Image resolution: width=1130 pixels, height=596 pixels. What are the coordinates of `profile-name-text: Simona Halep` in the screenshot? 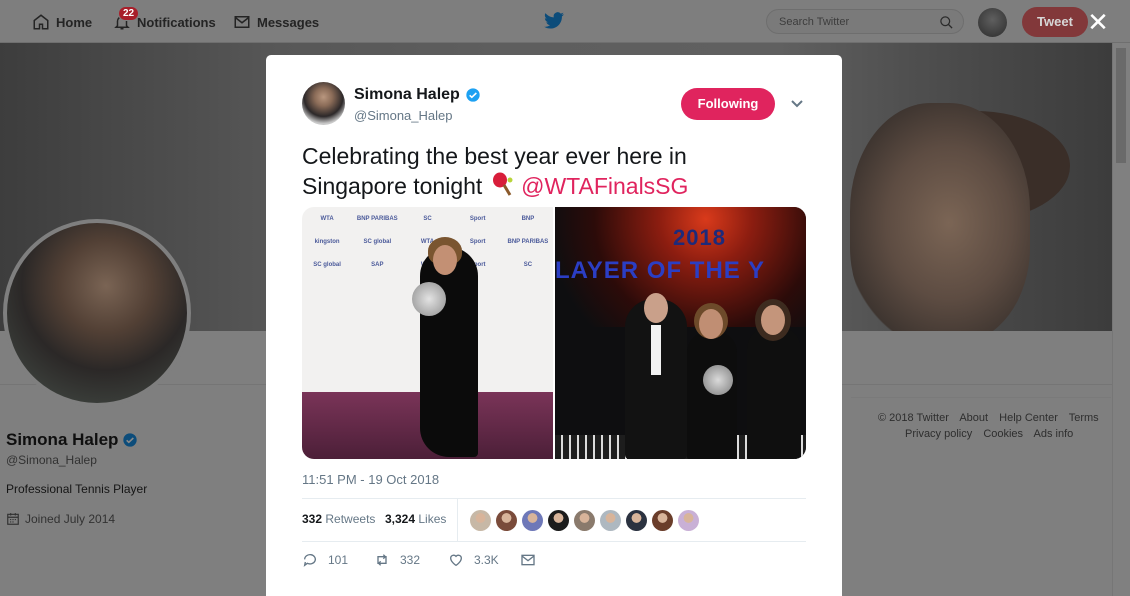 It's located at (62, 439).